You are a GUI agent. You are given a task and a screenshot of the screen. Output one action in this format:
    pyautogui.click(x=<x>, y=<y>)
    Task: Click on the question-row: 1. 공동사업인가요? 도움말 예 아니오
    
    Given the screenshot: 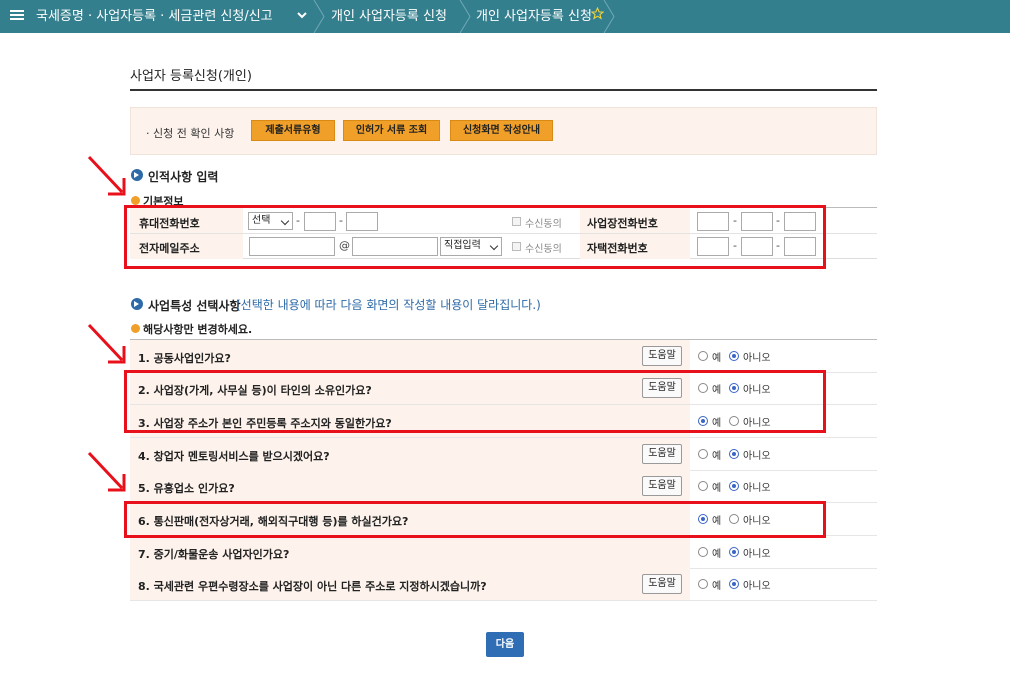 What is the action you would take?
    pyautogui.click(x=503, y=356)
    